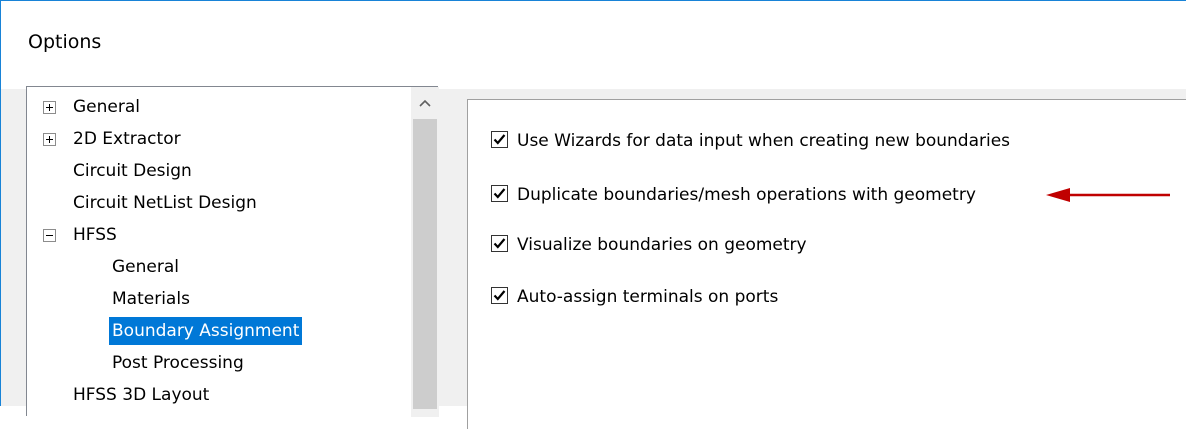 The width and height of the screenshot is (1186, 429). I want to click on option-visualize-boundaries: Visualize boundaries on geometry, so click(649, 245).